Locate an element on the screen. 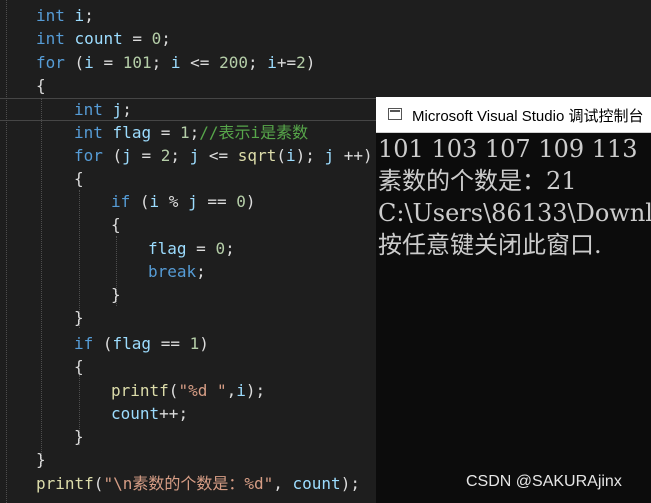 This screenshot has width=651, height=503. code-token: 200 is located at coordinates (233, 62).